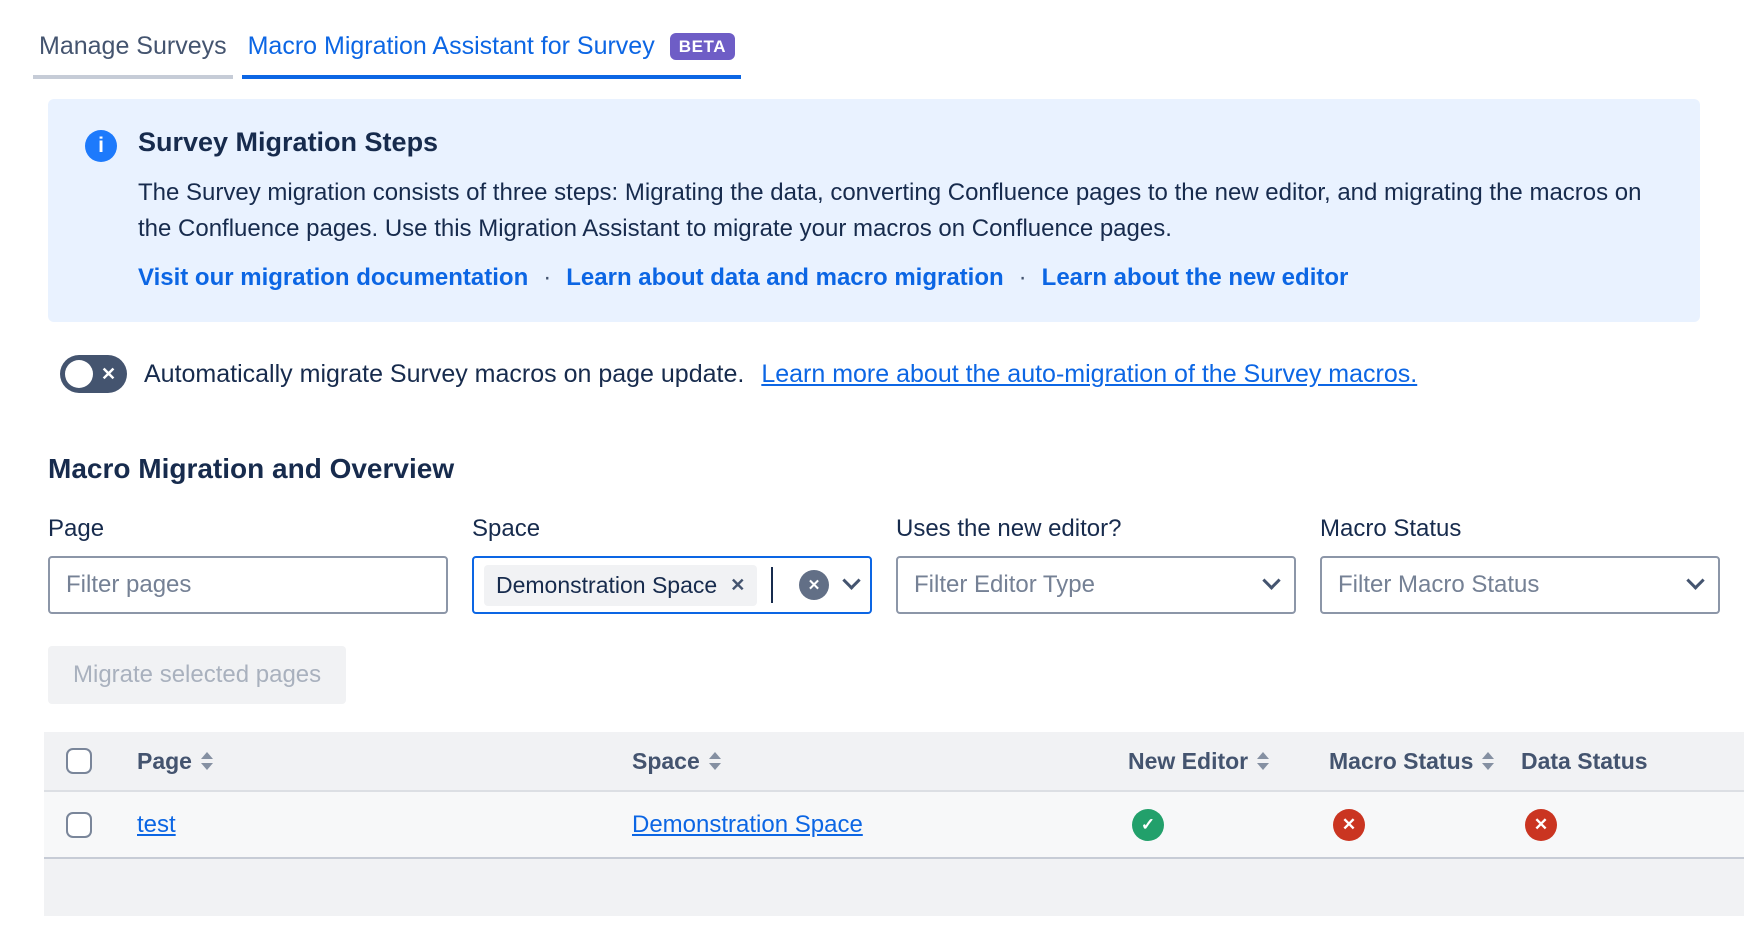 This screenshot has width=1744, height=947. Describe the element at coordinates (79, 824) in the screenshot. I see `row-checkbox` at that location.